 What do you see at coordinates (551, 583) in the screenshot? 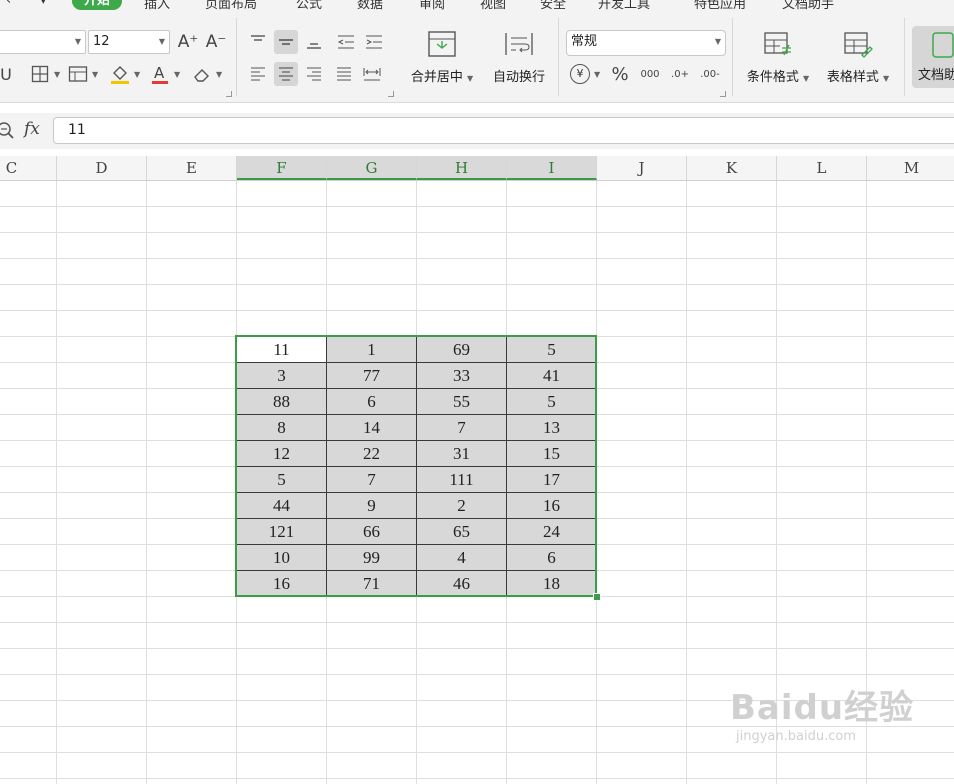
I see `table-cell: 18` at bounding box center [551, 583].